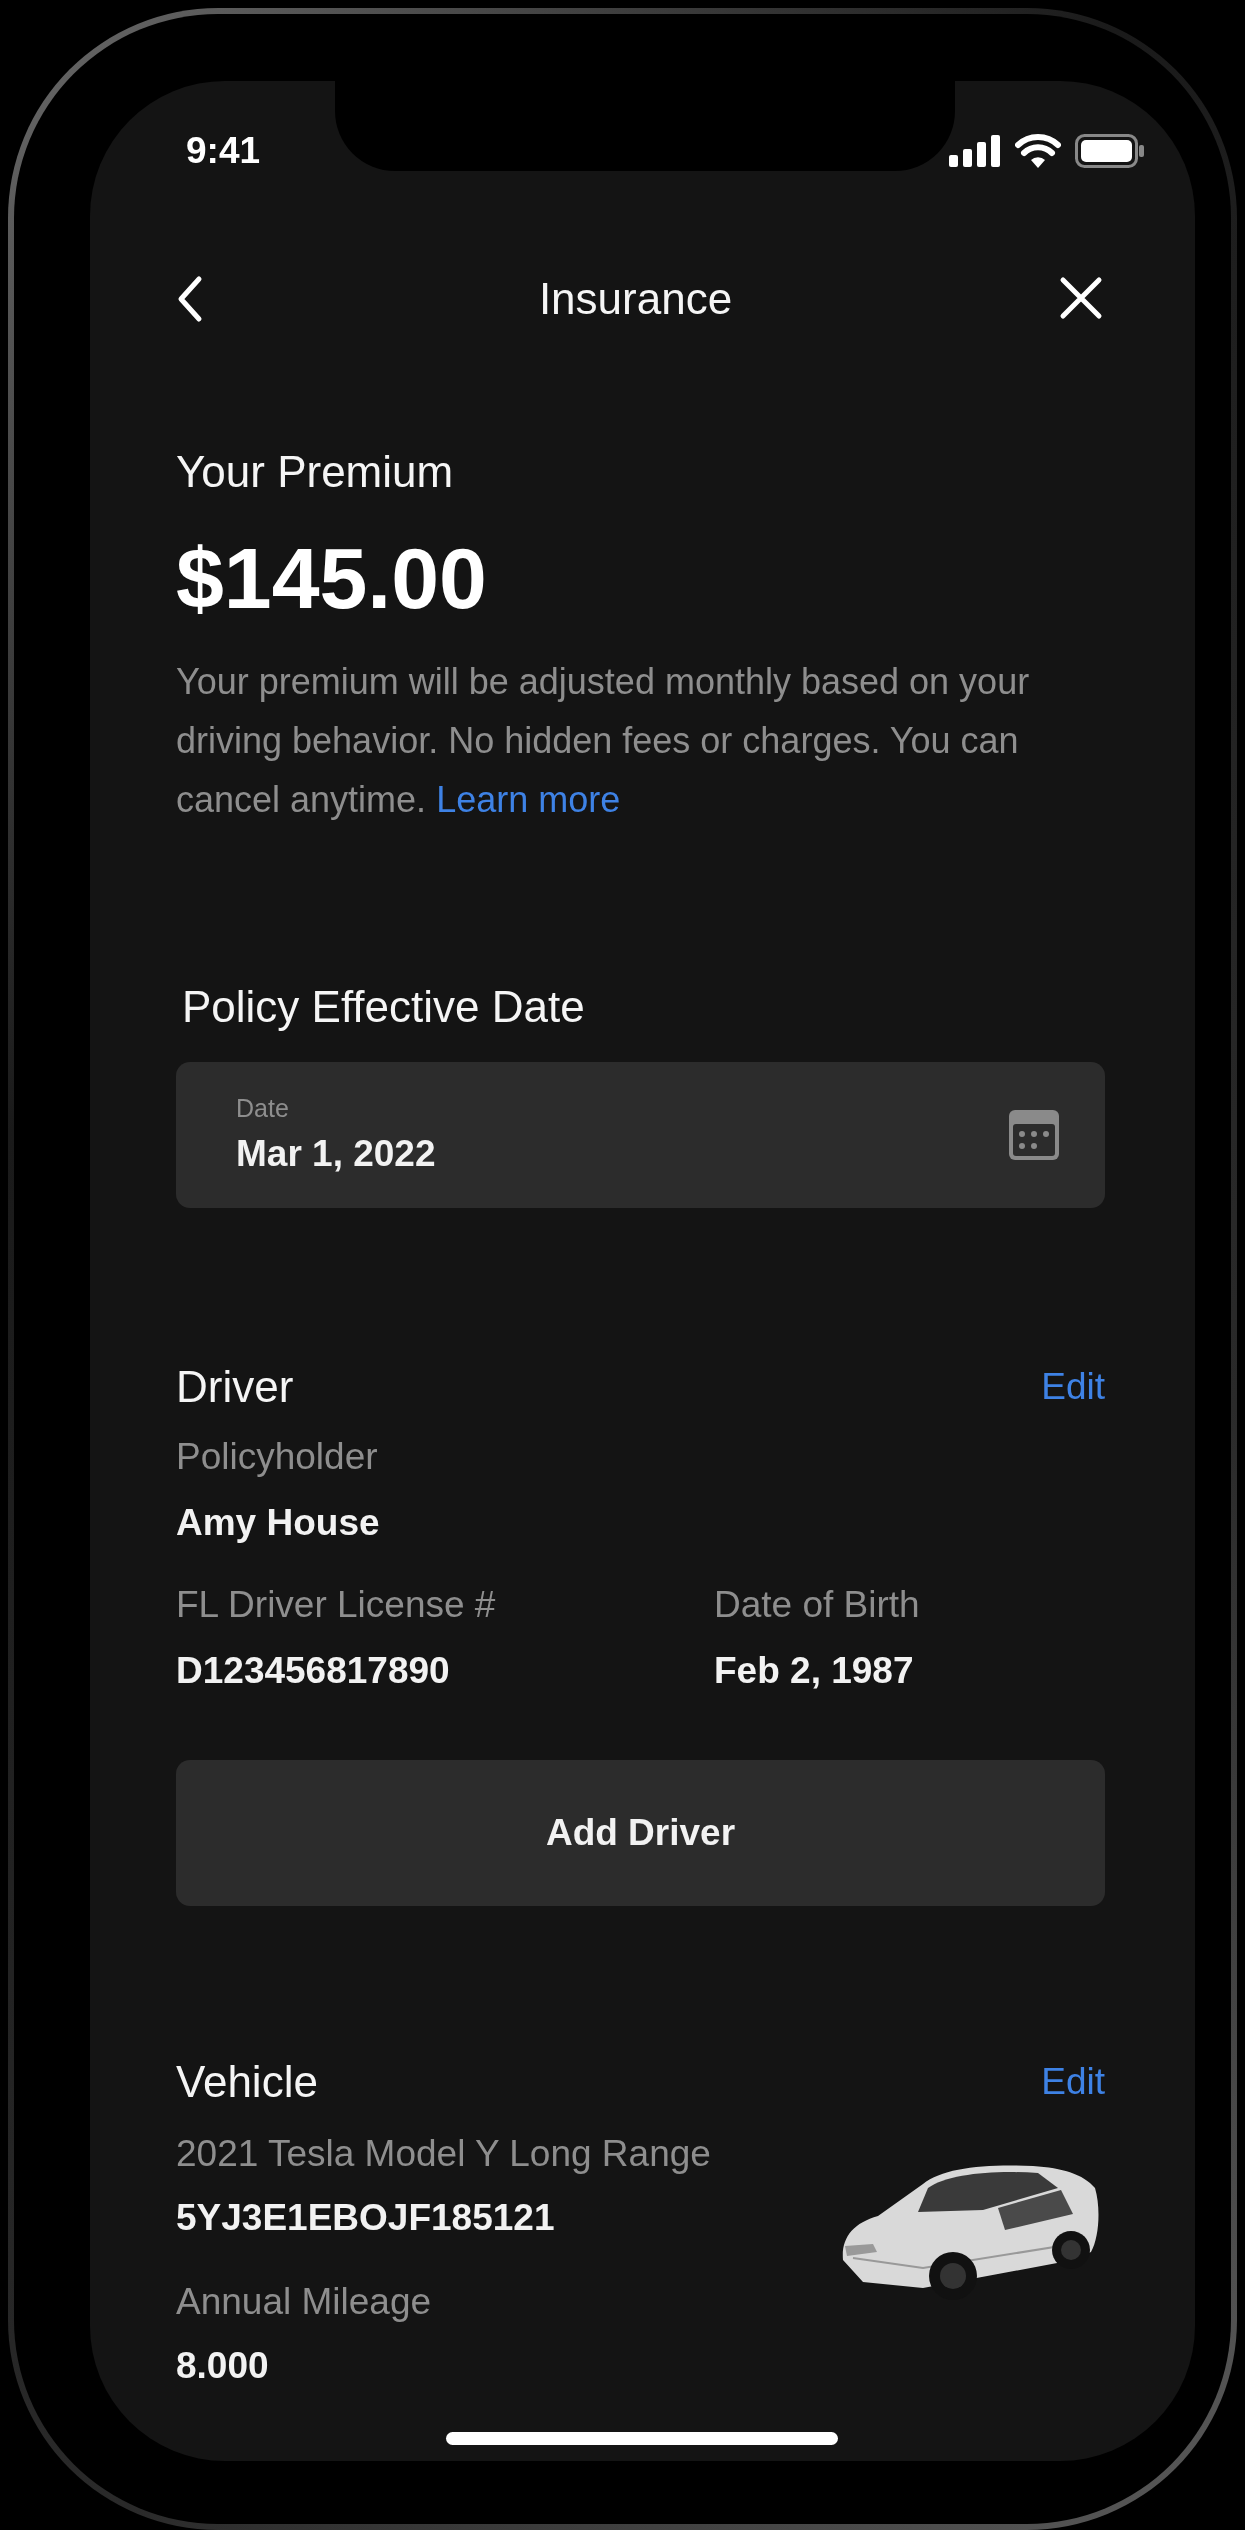 The height and width of the screenshot is (2530, 1245). I want to click on field-value: Feb 2, 1987, so click(814, 1671).